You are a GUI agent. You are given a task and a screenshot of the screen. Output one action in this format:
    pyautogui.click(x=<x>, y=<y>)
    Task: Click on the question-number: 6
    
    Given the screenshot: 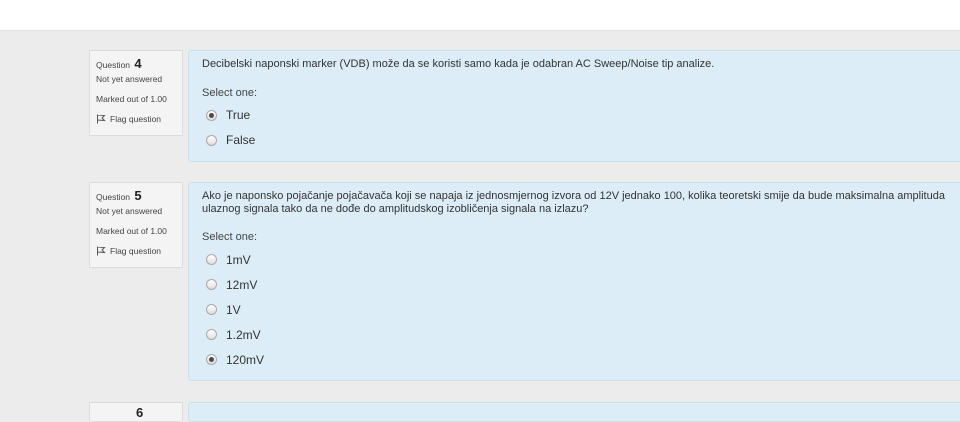 What is the action you would take?
    pyautogui.click(x=140, y=412)
    